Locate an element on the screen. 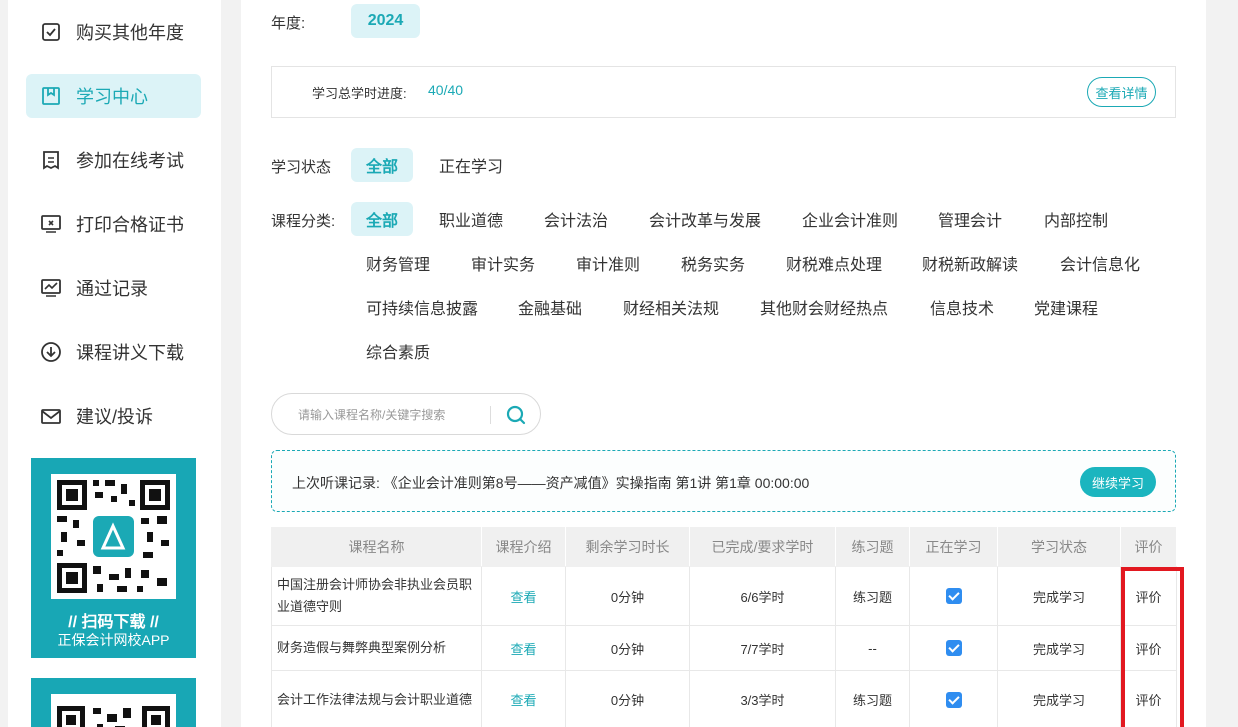 This screenshot has height=727, width=1238. qr-code is located at coordinates (113, 536).